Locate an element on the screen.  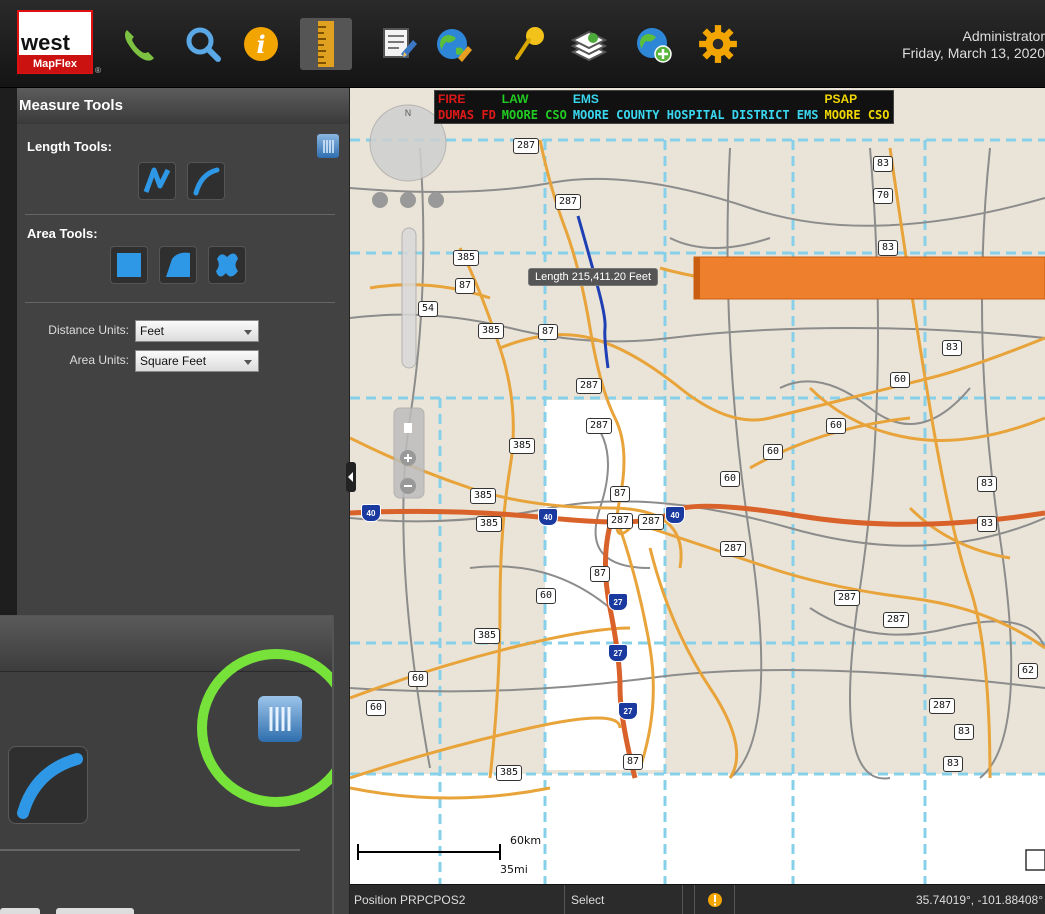
measure-button is located at coordinates (326, 44).